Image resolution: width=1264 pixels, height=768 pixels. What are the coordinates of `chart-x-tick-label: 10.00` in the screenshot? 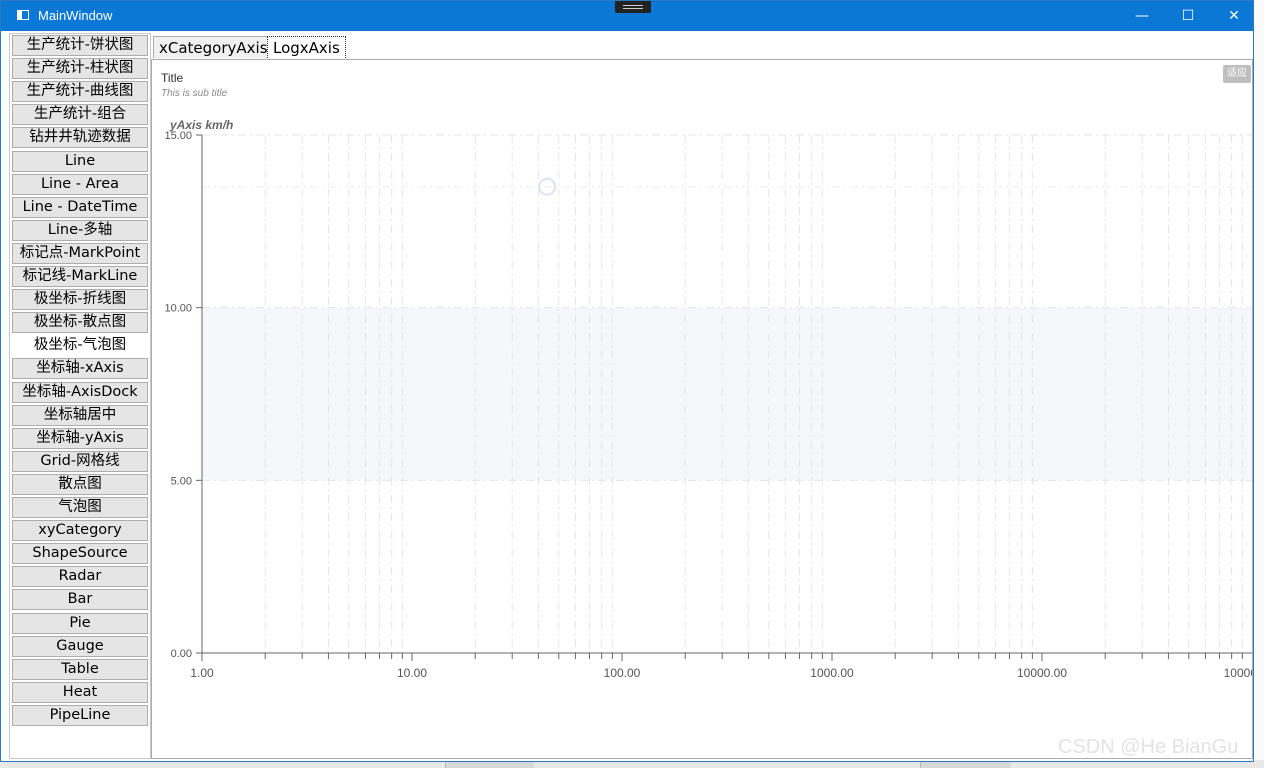 It's located at (412, 673).